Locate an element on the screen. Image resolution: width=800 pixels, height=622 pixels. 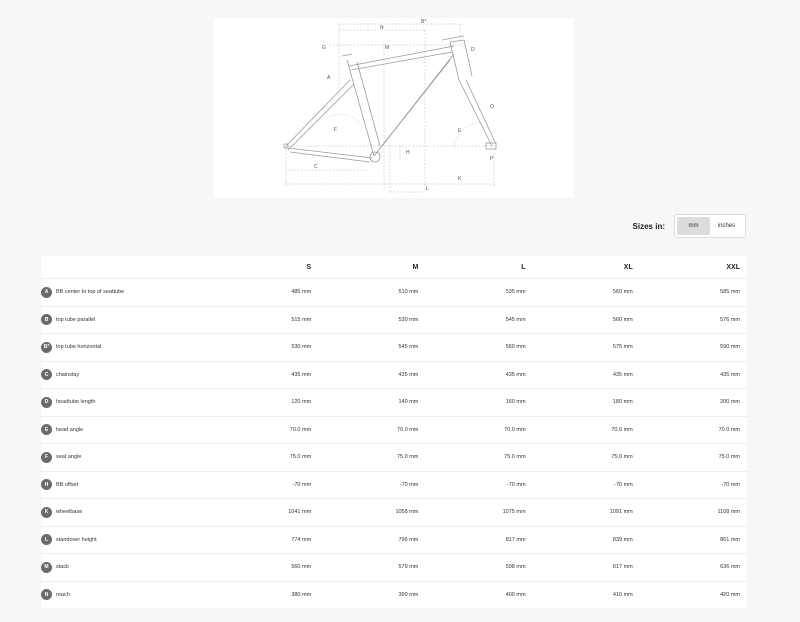
measurement-label-group: Lstandover height is located at coordinates (122, 540).